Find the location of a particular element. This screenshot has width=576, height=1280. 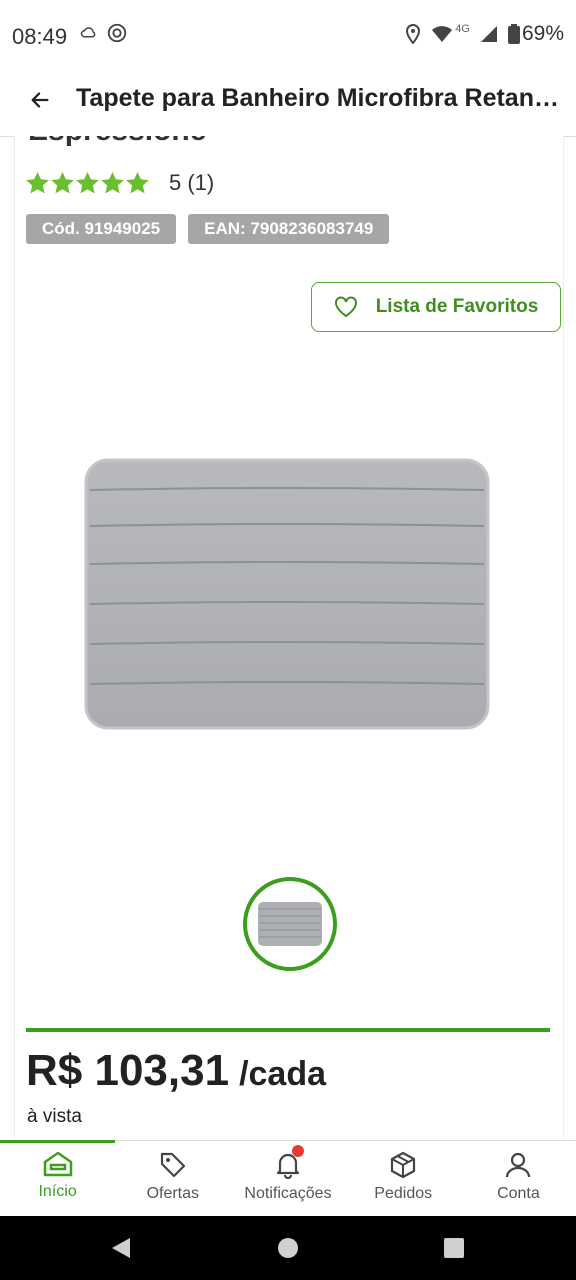

back-triangle-icon is located at coordinates (121, 1248).